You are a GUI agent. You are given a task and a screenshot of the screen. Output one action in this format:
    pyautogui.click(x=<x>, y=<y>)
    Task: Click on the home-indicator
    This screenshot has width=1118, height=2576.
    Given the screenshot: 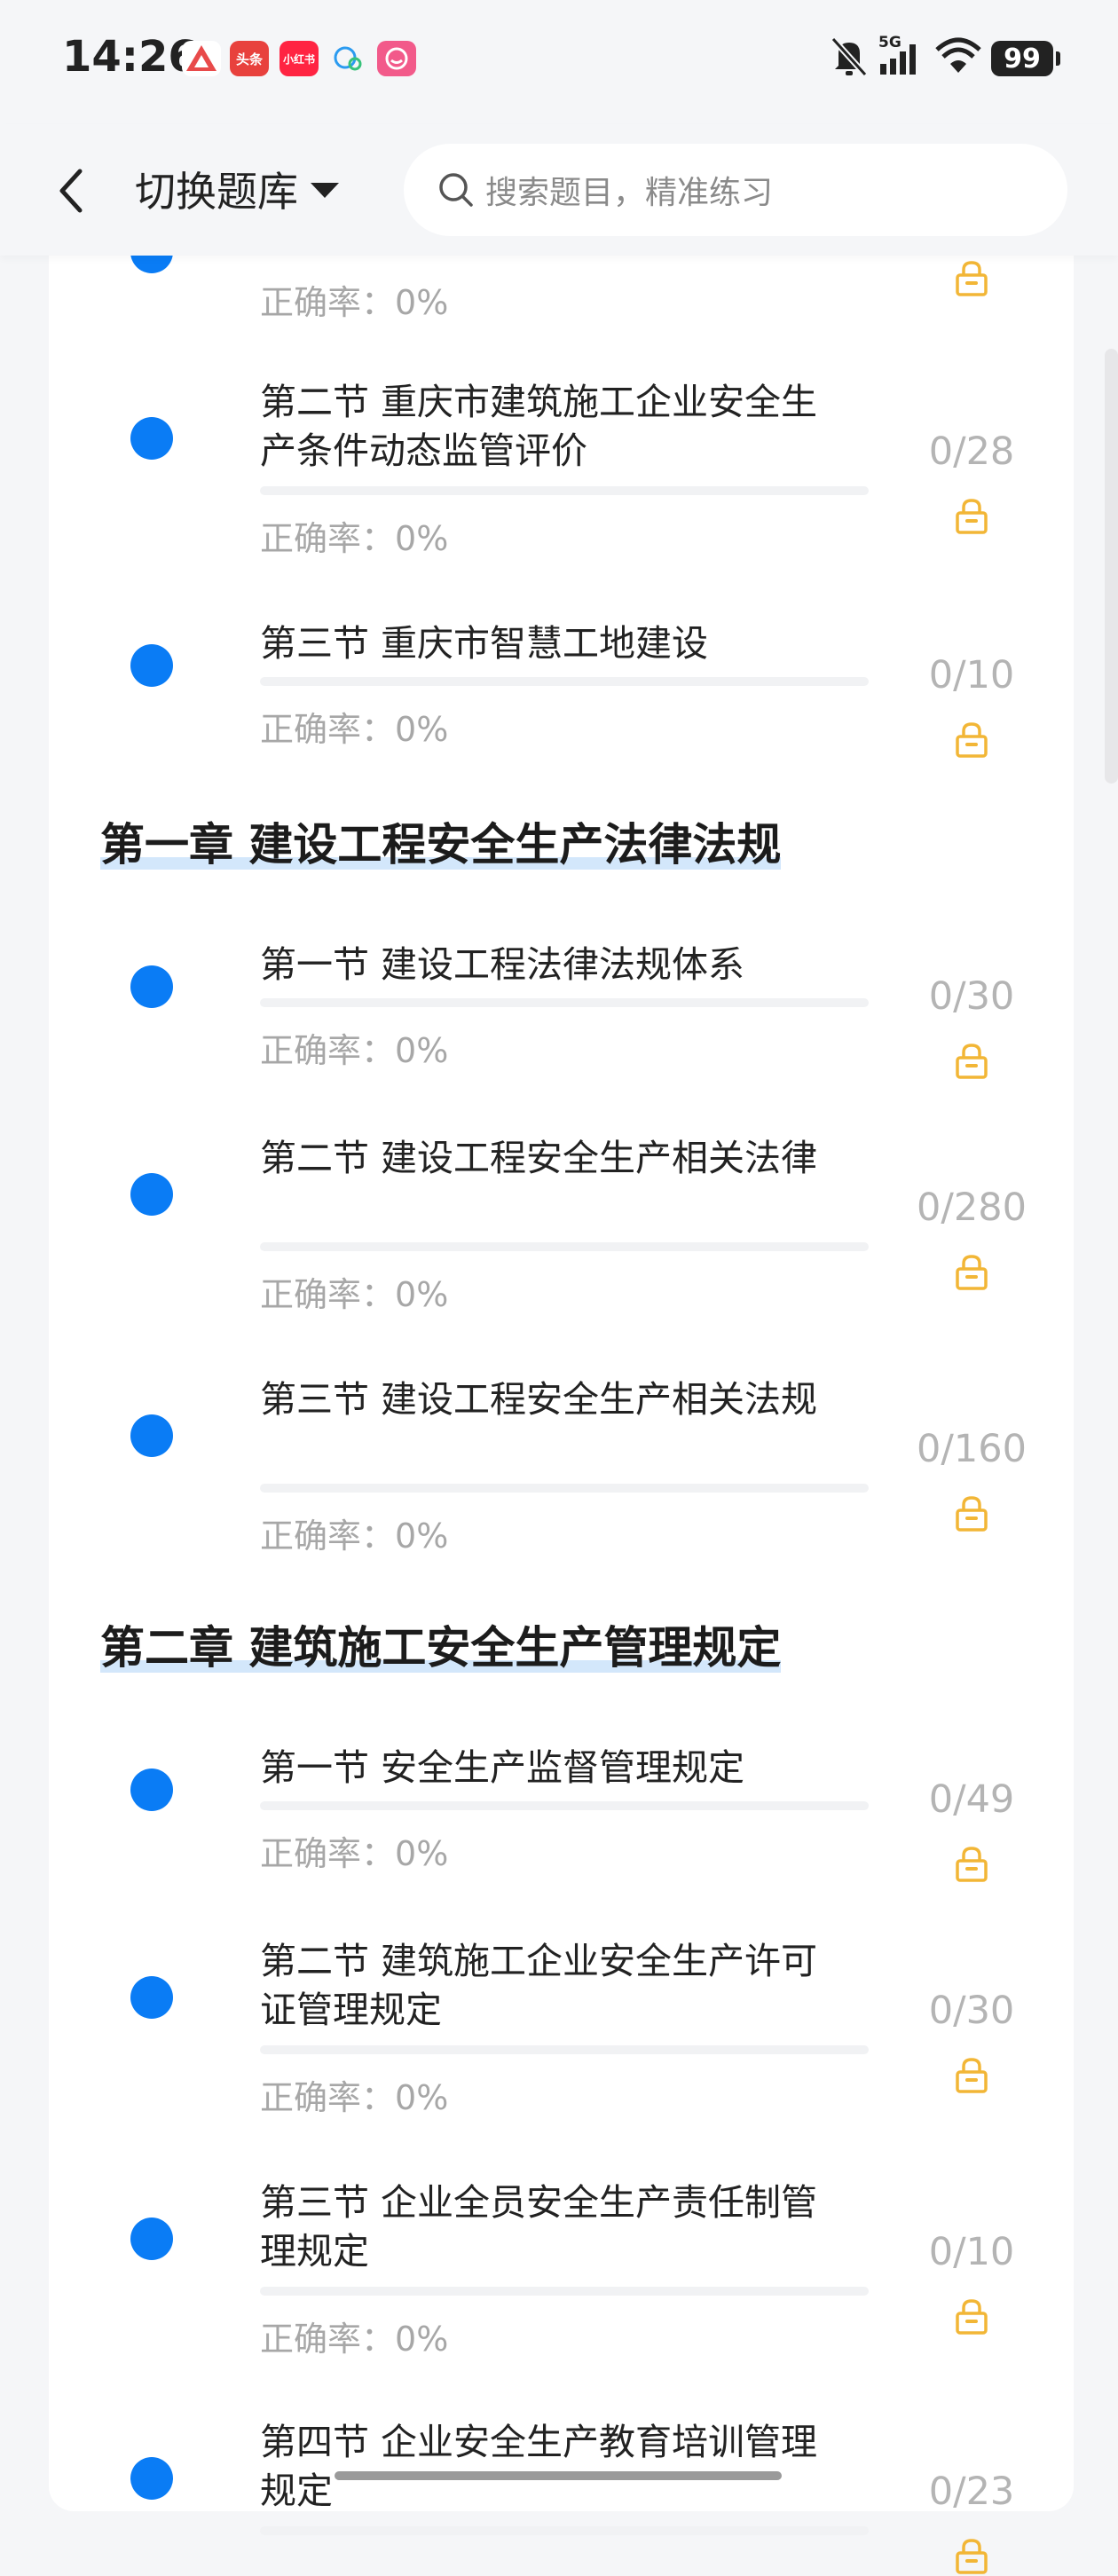 What is the action you would take?
    pyautogui.click(x=558, y=2475)
    